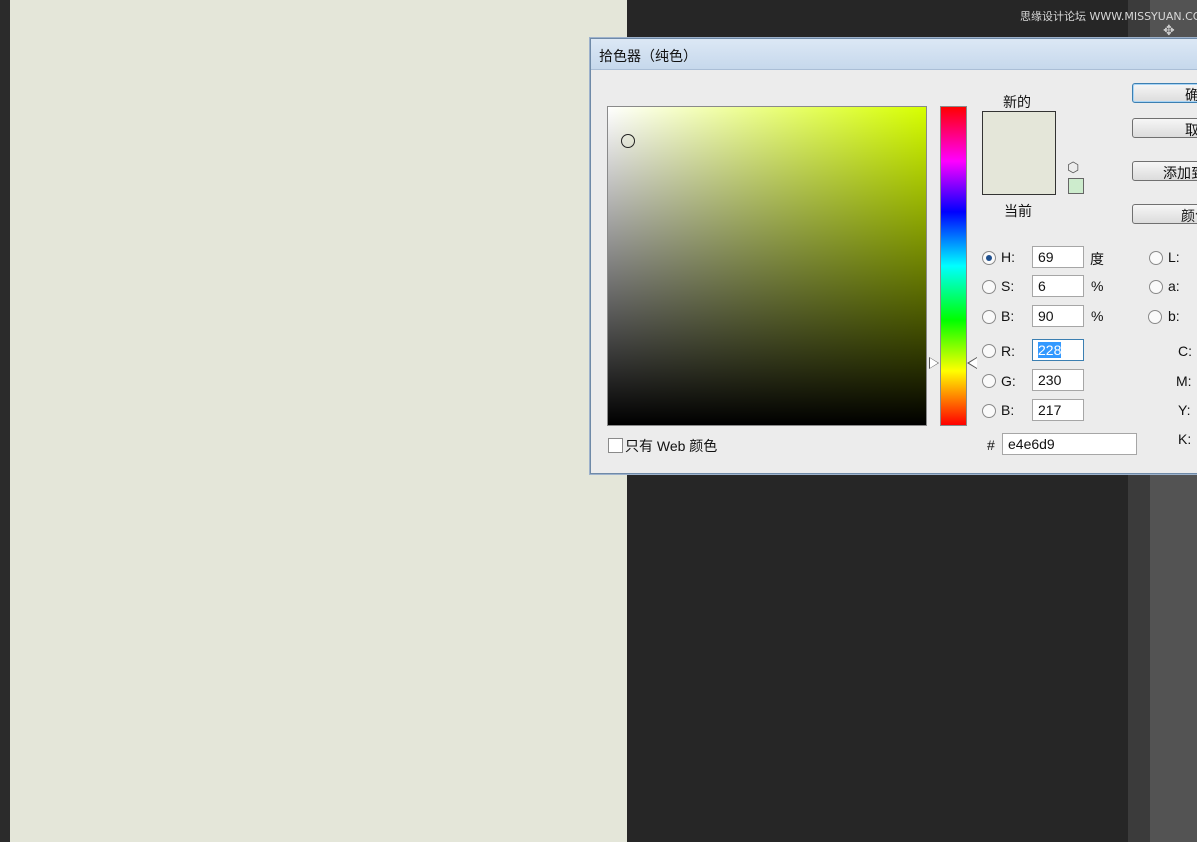 The height and width of the screenshot is (842, 1197). Describe the element at coordinates (1097, 259) in the screenshot. I see `unit-h: 度` at that location.